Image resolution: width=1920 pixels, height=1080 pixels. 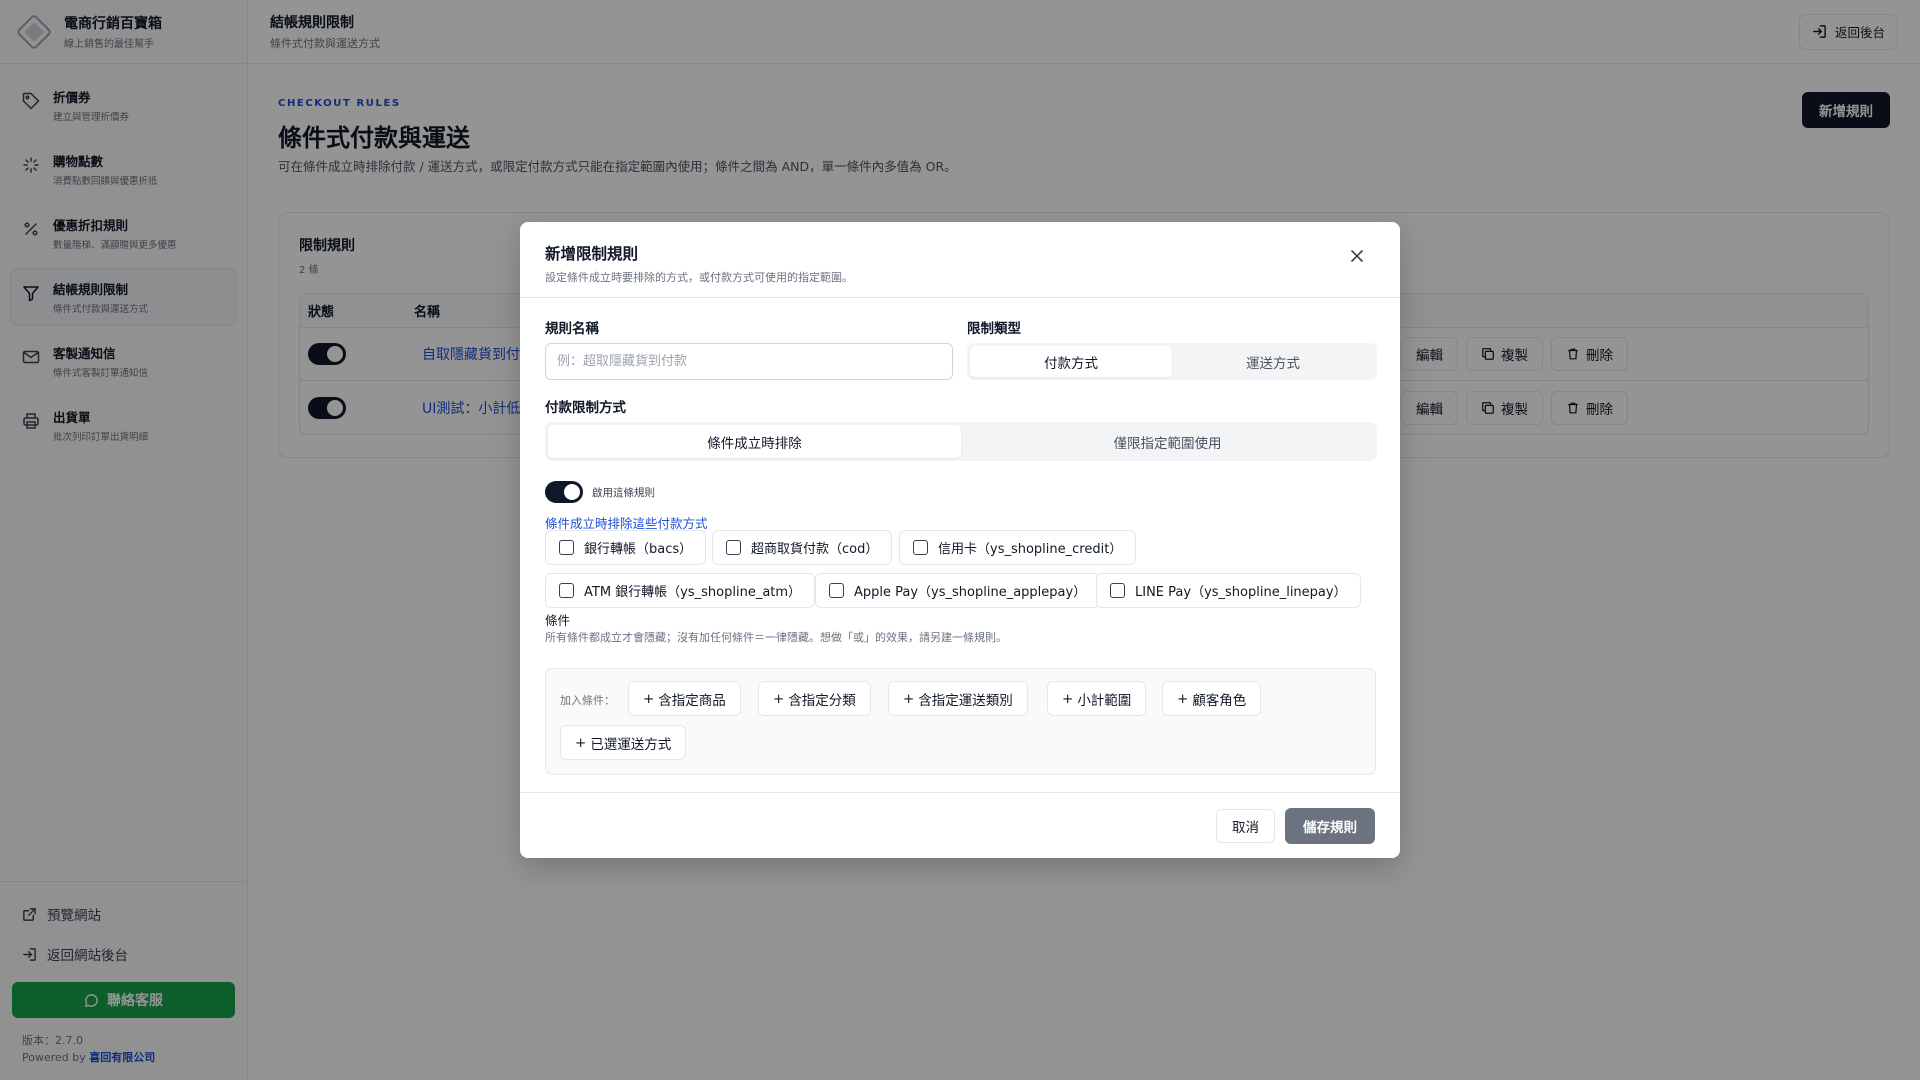 What do you see at coordinates (564, 492) in the screenshot?
I see `enable-rule-toggle` at bounding box center [564, 492].